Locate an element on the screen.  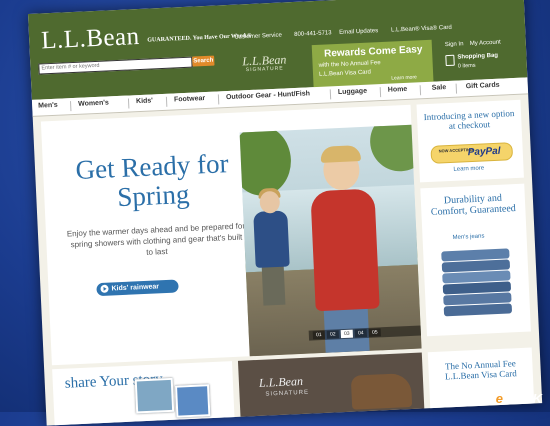
paypal-badge: NOW ACCEPTING PayPal is located at coordinates (472, 153).